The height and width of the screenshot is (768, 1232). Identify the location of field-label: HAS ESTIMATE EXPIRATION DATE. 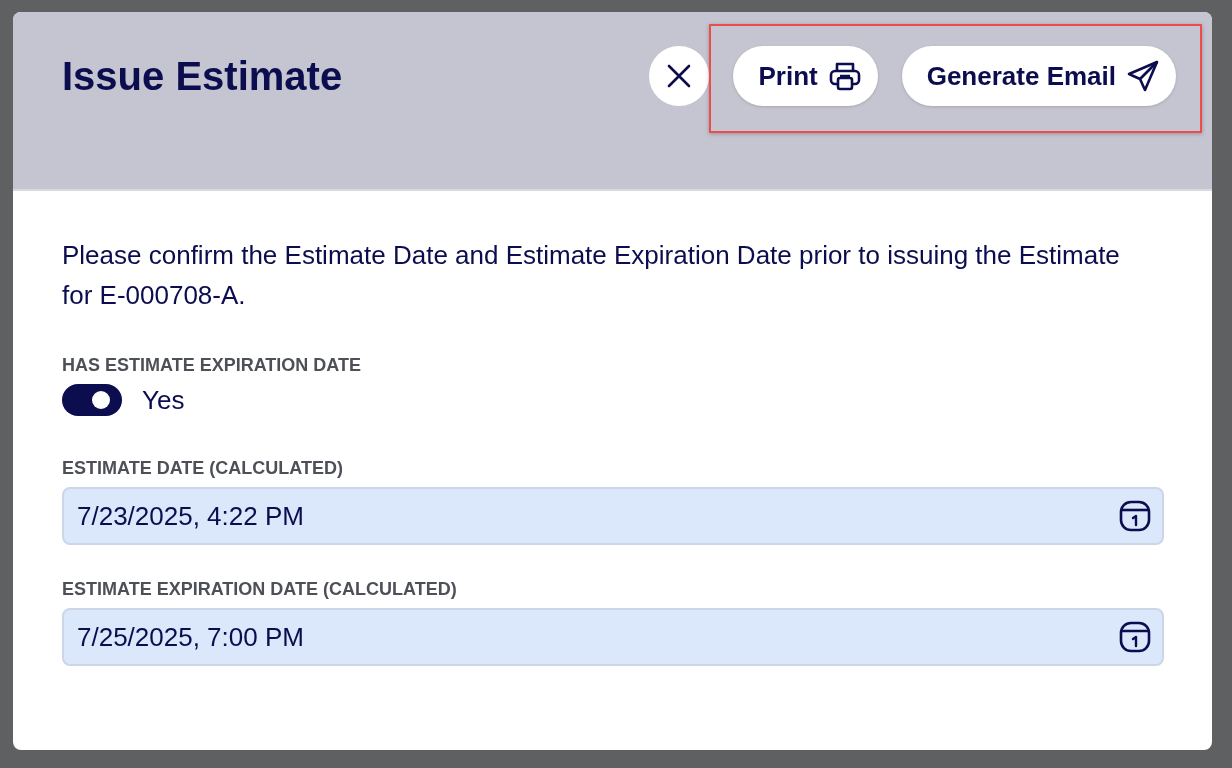
(212, 365).